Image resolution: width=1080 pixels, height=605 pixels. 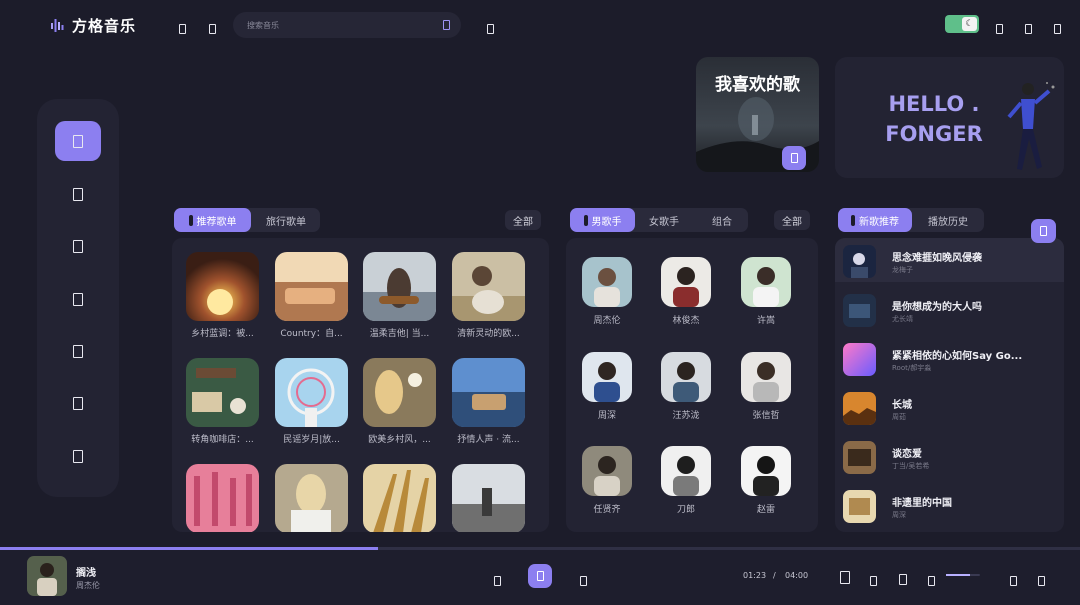 I want to click on tab-indicator, so click(x=853, y=220).